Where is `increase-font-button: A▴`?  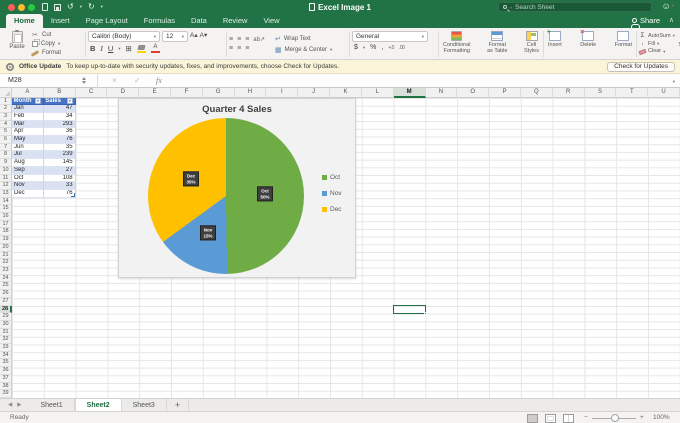 increase-font-button: A▴ is located at coordinates (194, 36).